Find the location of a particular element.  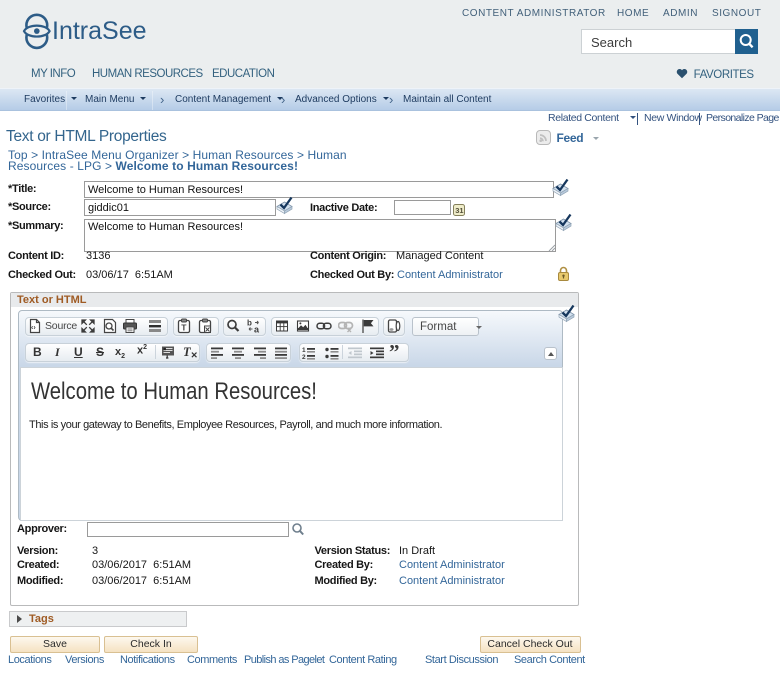

svg-text: 1 is located at coordinates (304, 350).